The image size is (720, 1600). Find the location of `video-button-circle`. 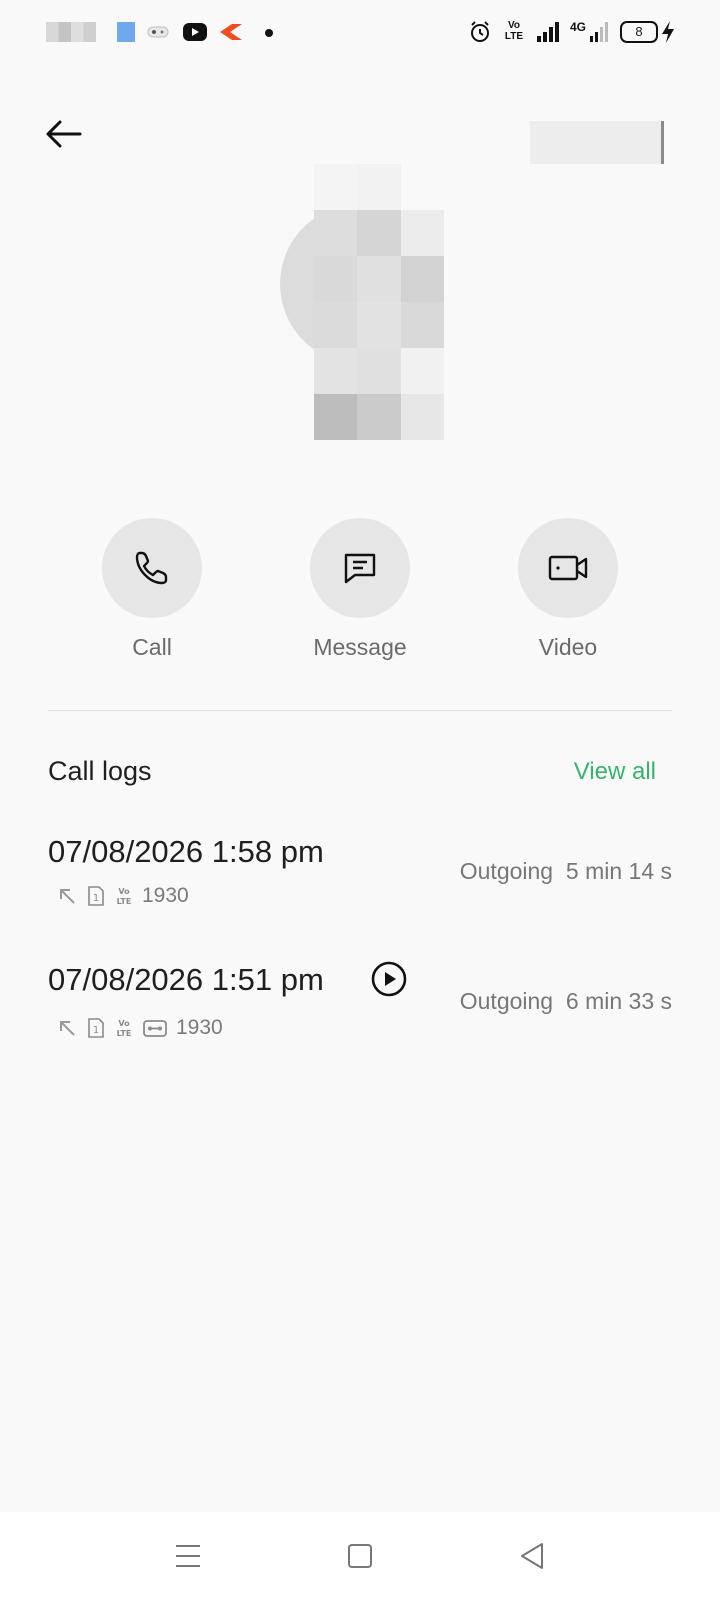

video-button-circle is located at coordinates (568, 568).